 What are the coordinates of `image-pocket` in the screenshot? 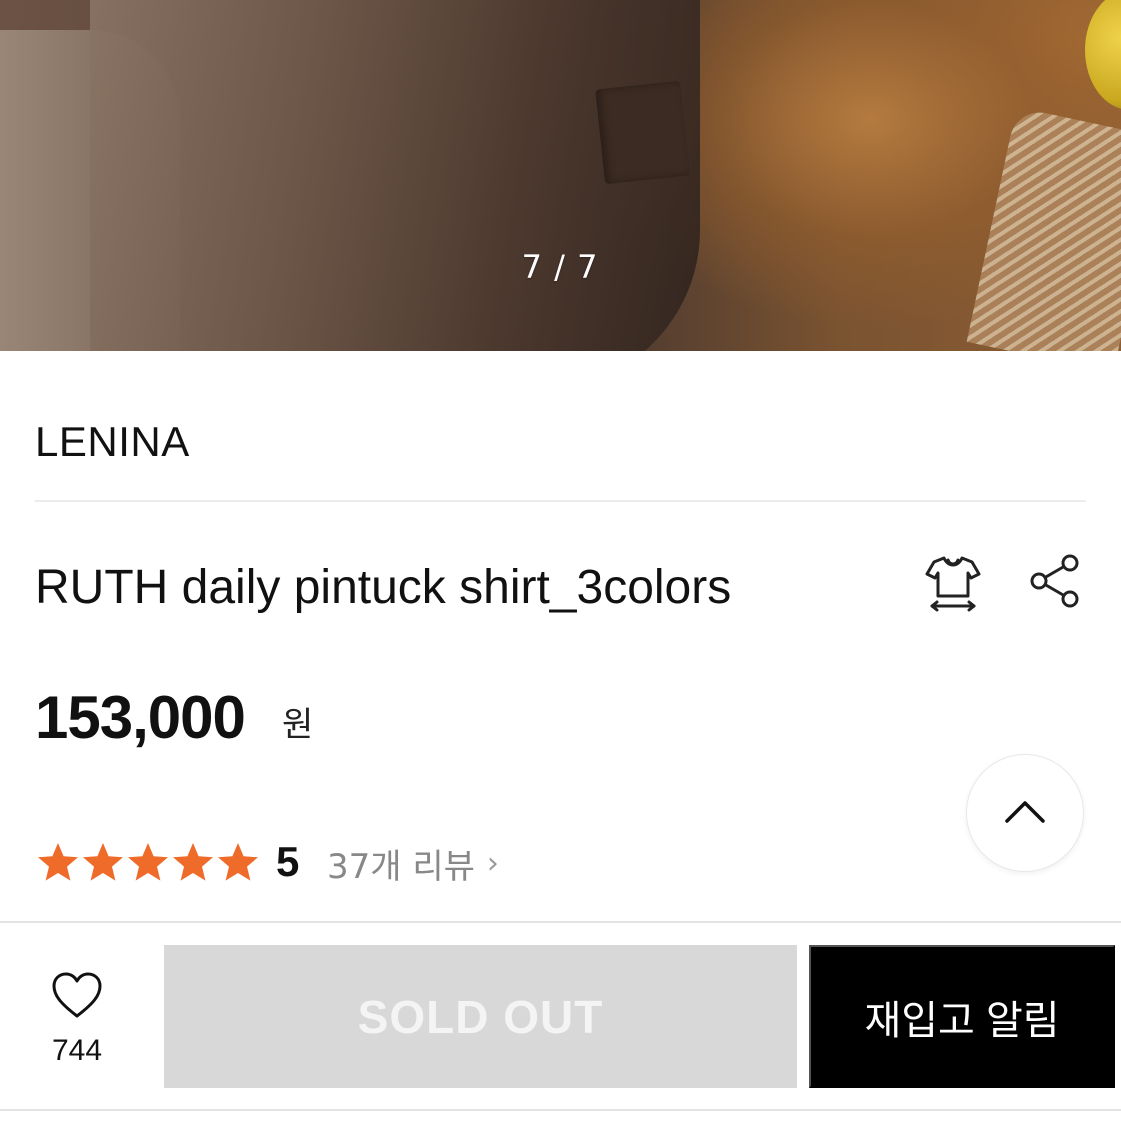 It's located at (642, 132).